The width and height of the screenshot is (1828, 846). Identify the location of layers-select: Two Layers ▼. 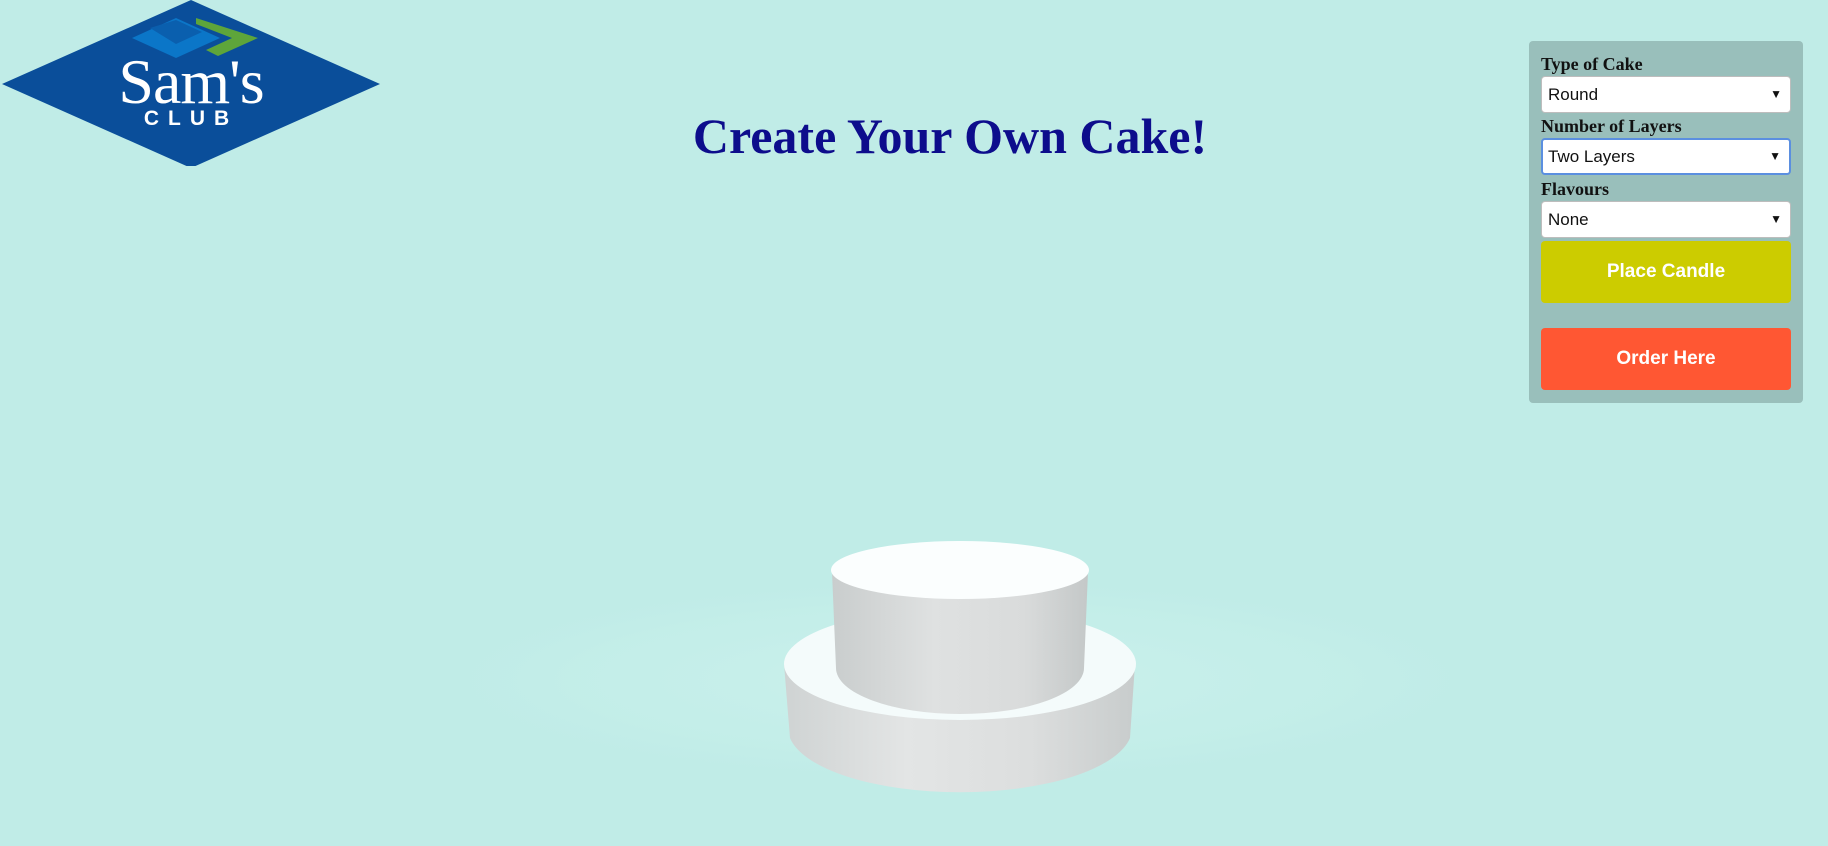
(1666, 156).